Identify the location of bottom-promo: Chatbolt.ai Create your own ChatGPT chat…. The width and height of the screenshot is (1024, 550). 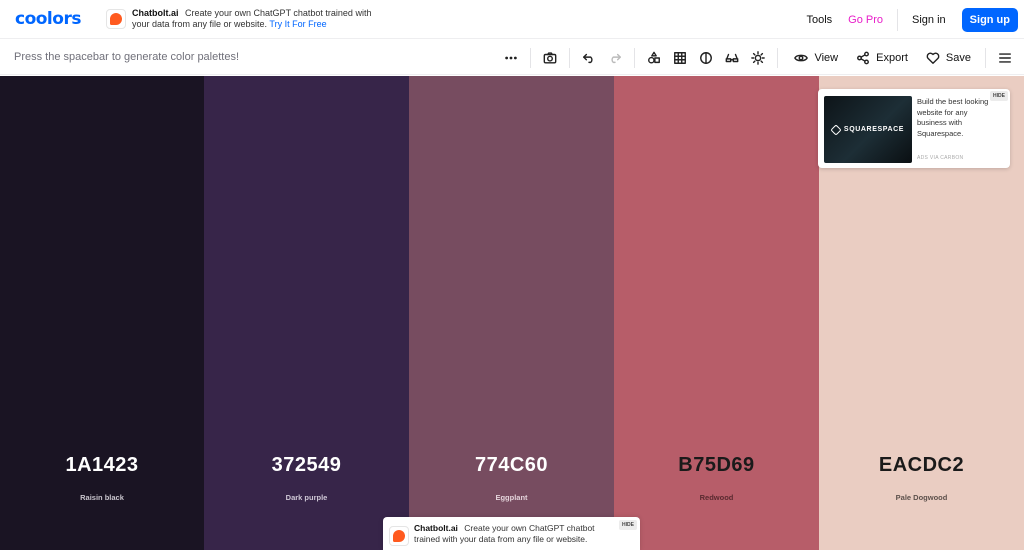
(511, 533).